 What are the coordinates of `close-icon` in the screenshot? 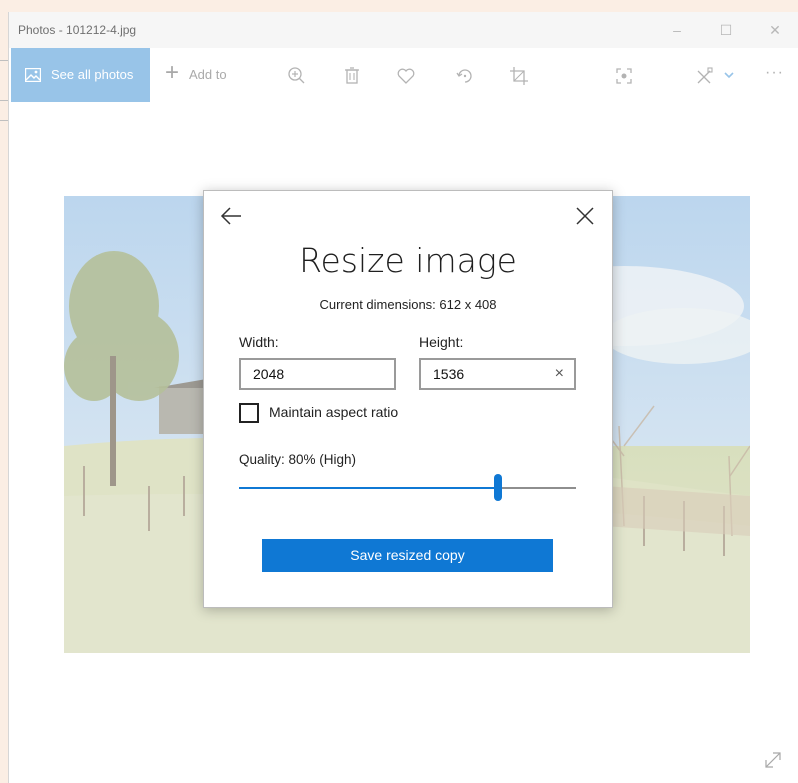 It's located at (585, 216).